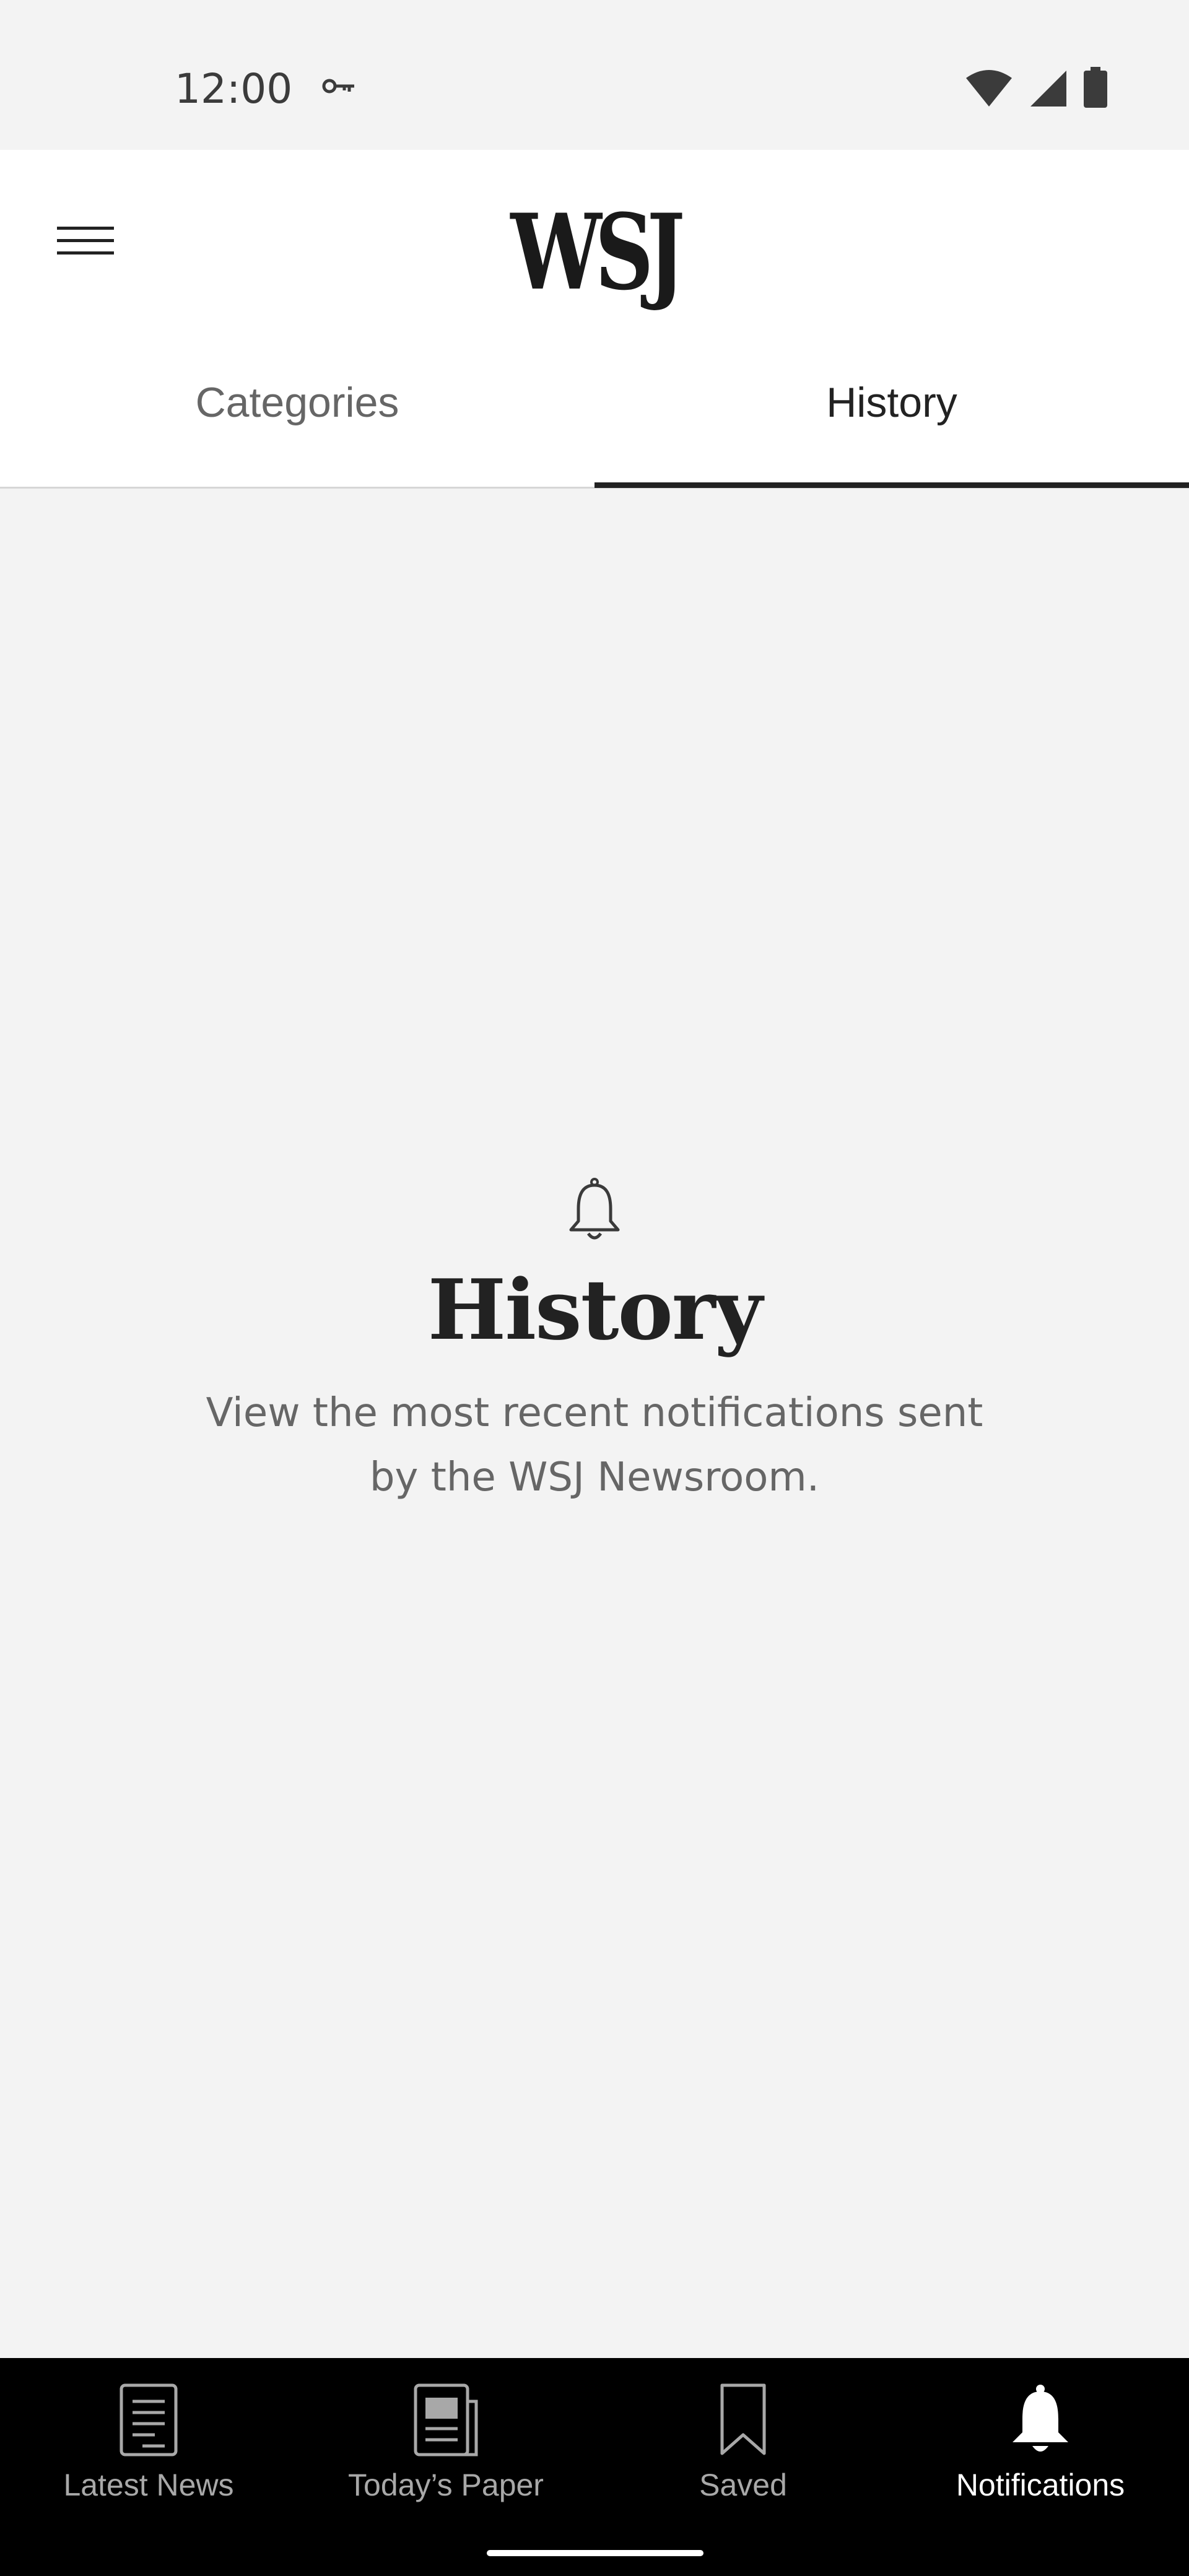 This screenshot has height=2576, width=1189. I want to click on nav-label: Saved, so click(743, 2485).